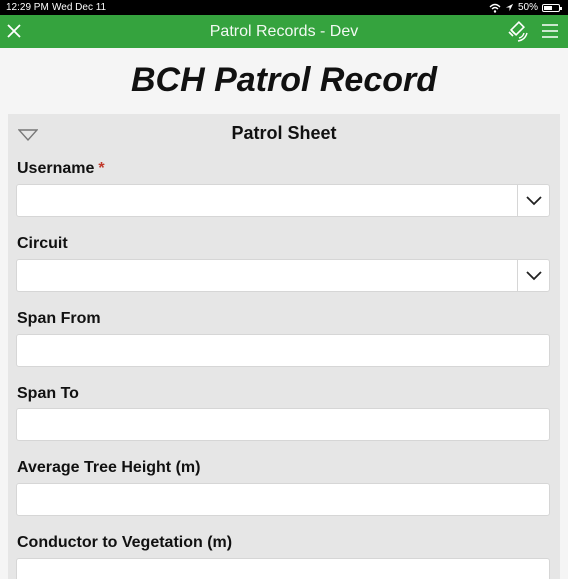 This screenshot has height=579, width=568. Describe the element at coordinates (283, 350) in the screenshot. I see `span-from-field` at that location.